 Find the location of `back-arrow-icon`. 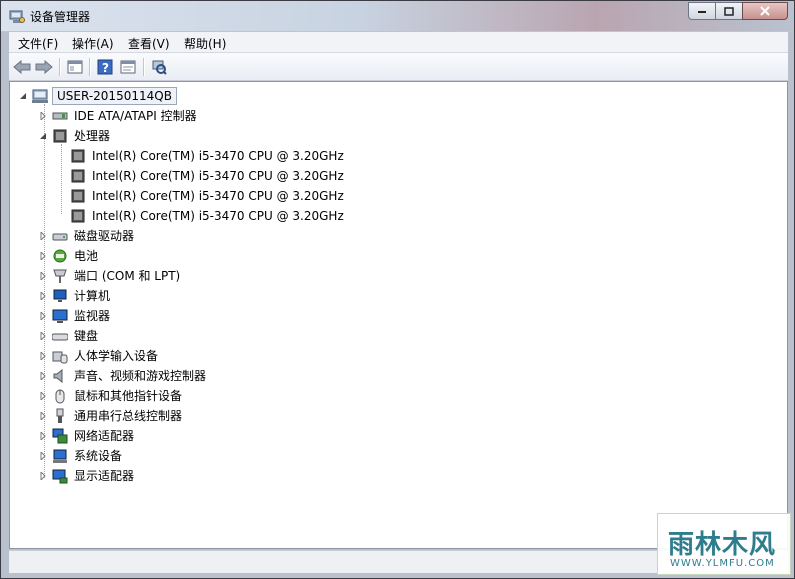

back-arrow-icon is located at coordinates (22, 67).